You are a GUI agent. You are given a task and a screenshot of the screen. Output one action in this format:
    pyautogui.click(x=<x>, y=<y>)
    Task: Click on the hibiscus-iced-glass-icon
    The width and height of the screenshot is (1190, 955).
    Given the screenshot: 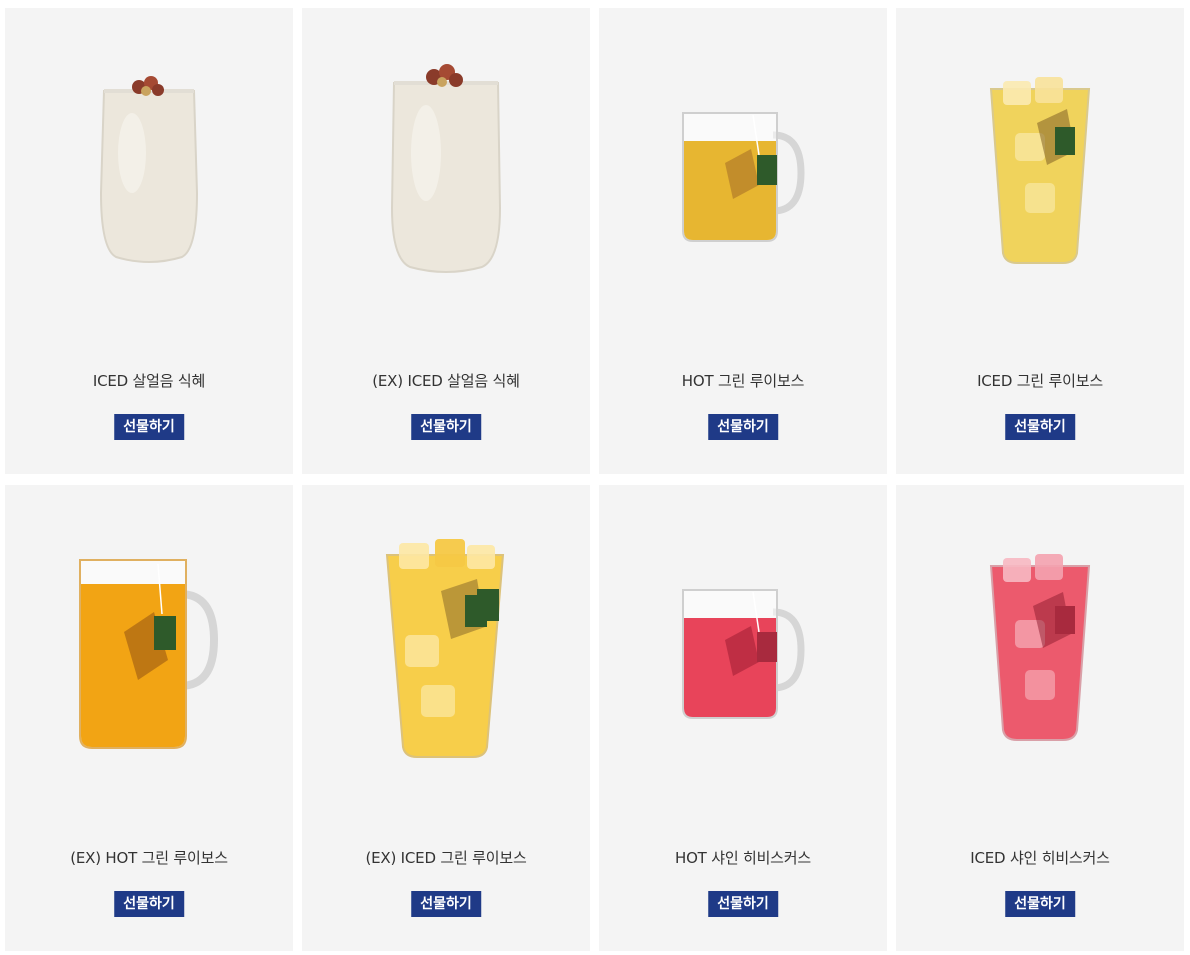 What is the action you would take?
    pyautogui.click(x=1040, y=647)
    